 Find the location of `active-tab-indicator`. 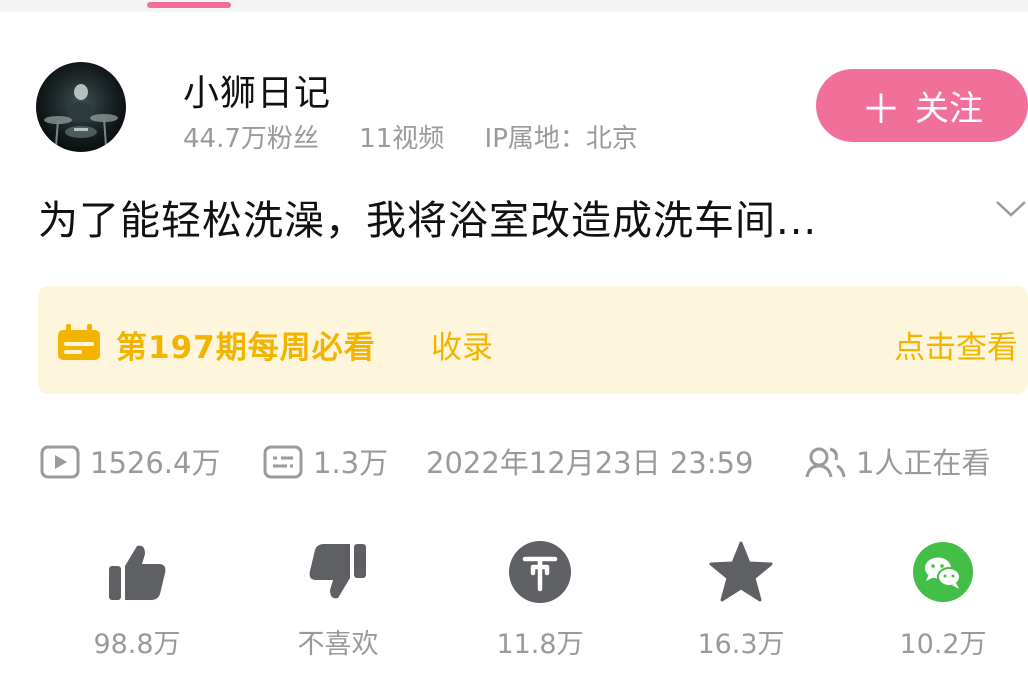

active-tab-indicator is located at coordinates (189, 5).